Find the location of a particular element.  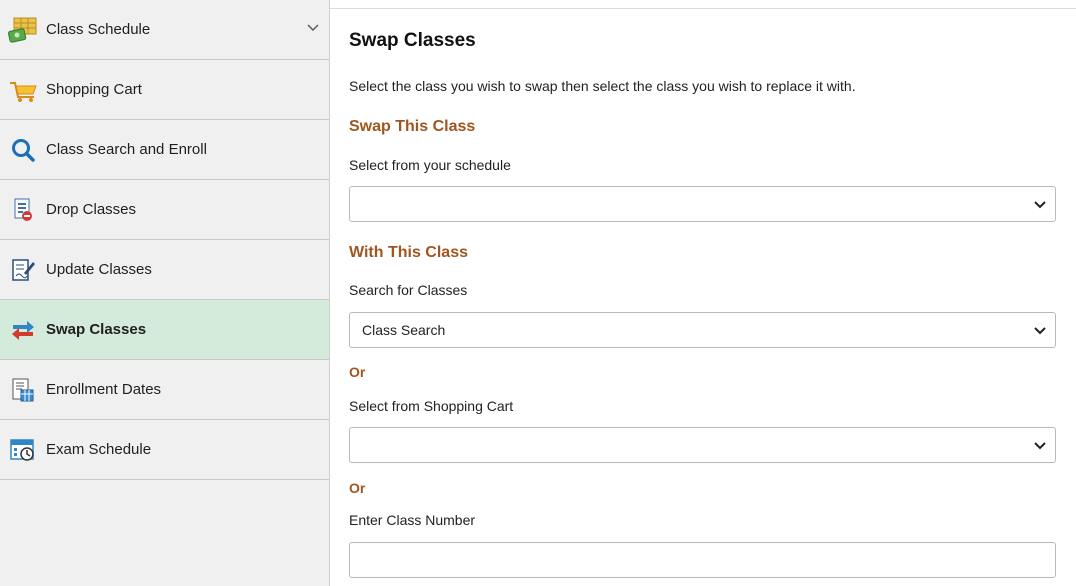

shopping-cart-select is located at coordinates (702, 445).